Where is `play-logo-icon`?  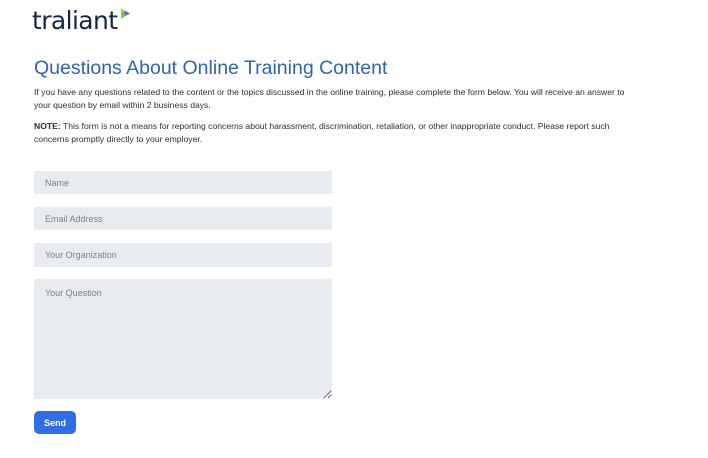
play-logo-icon is located at coordinates (126, 13).